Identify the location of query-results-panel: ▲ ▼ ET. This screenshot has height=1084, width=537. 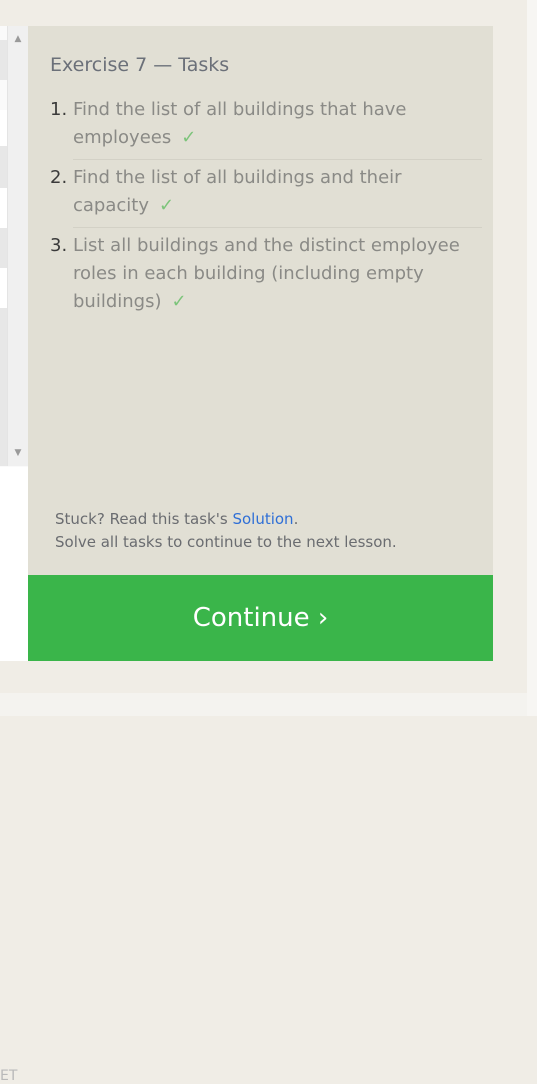
(14, 555).